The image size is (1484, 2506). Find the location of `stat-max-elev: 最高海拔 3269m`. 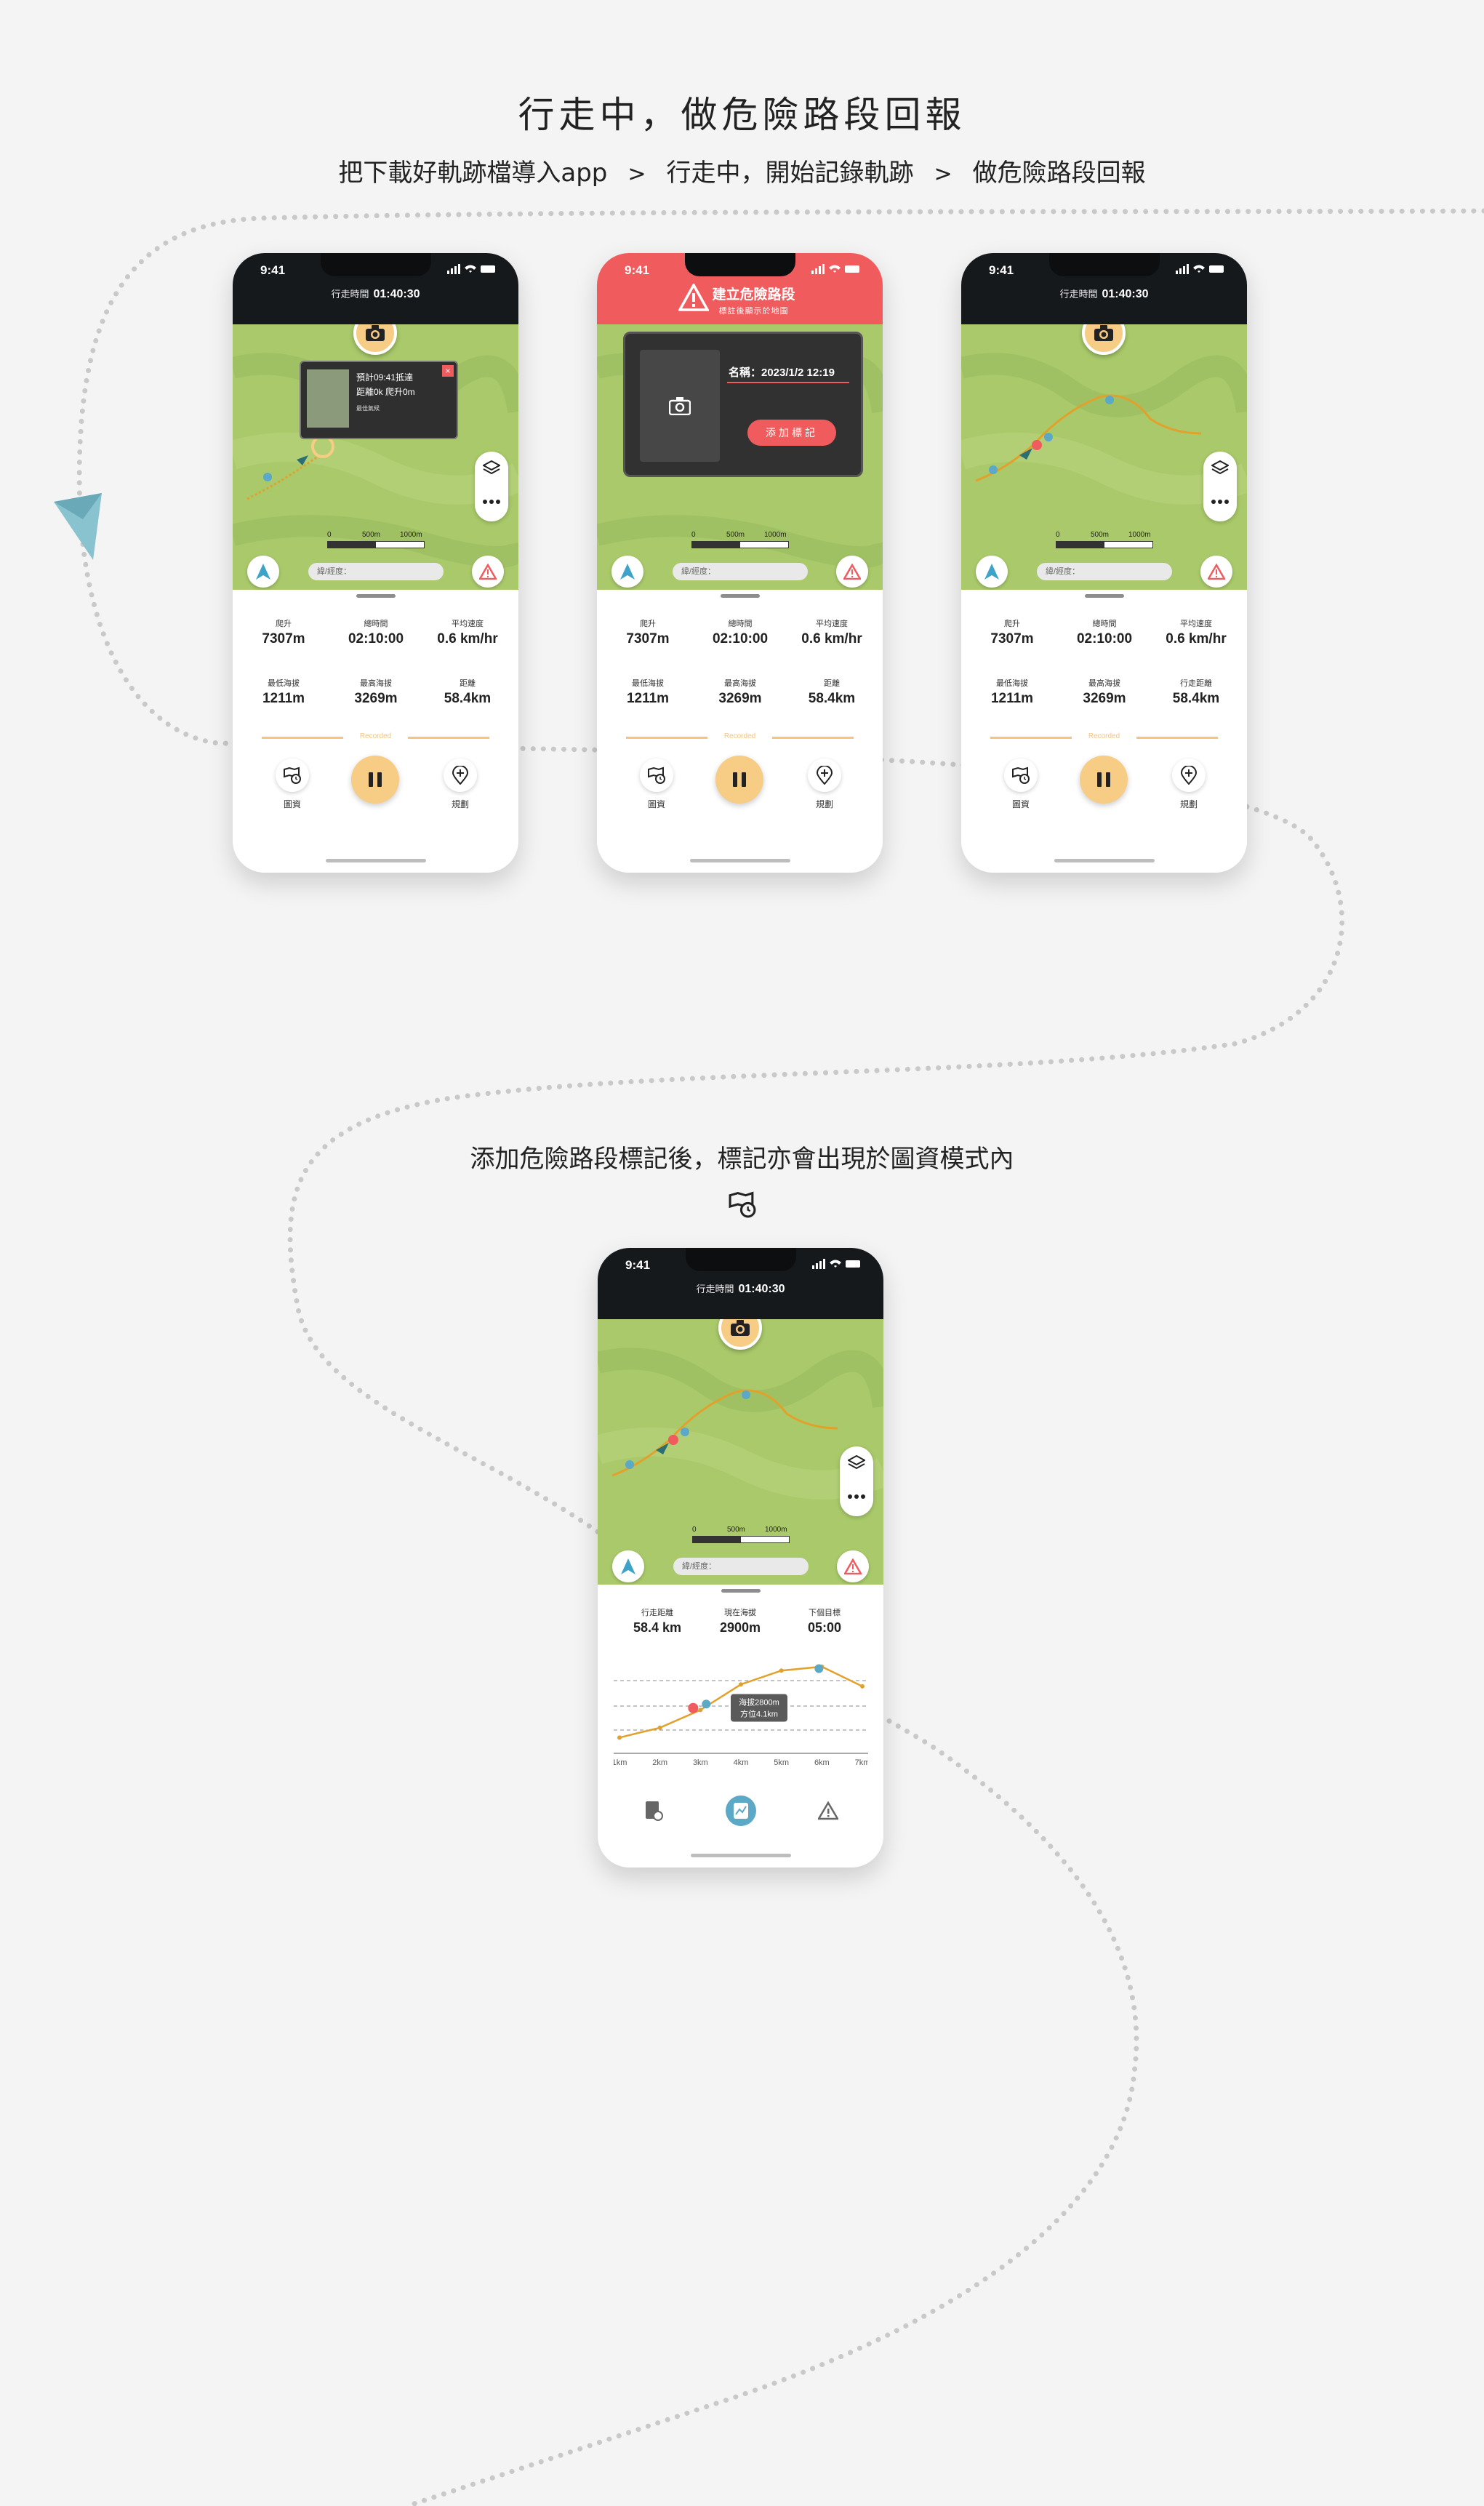

stat-max-elev: 最高海拔 3269m is located at coordinates (740, 692).